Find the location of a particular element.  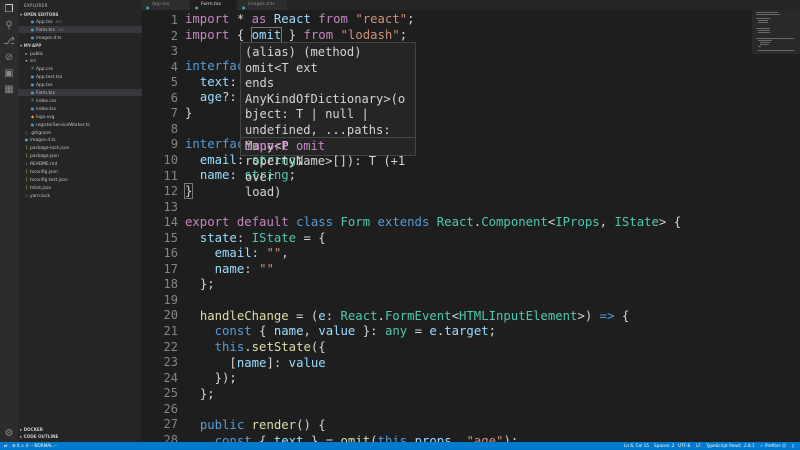

tok: React is located at coordinates (292, 19).